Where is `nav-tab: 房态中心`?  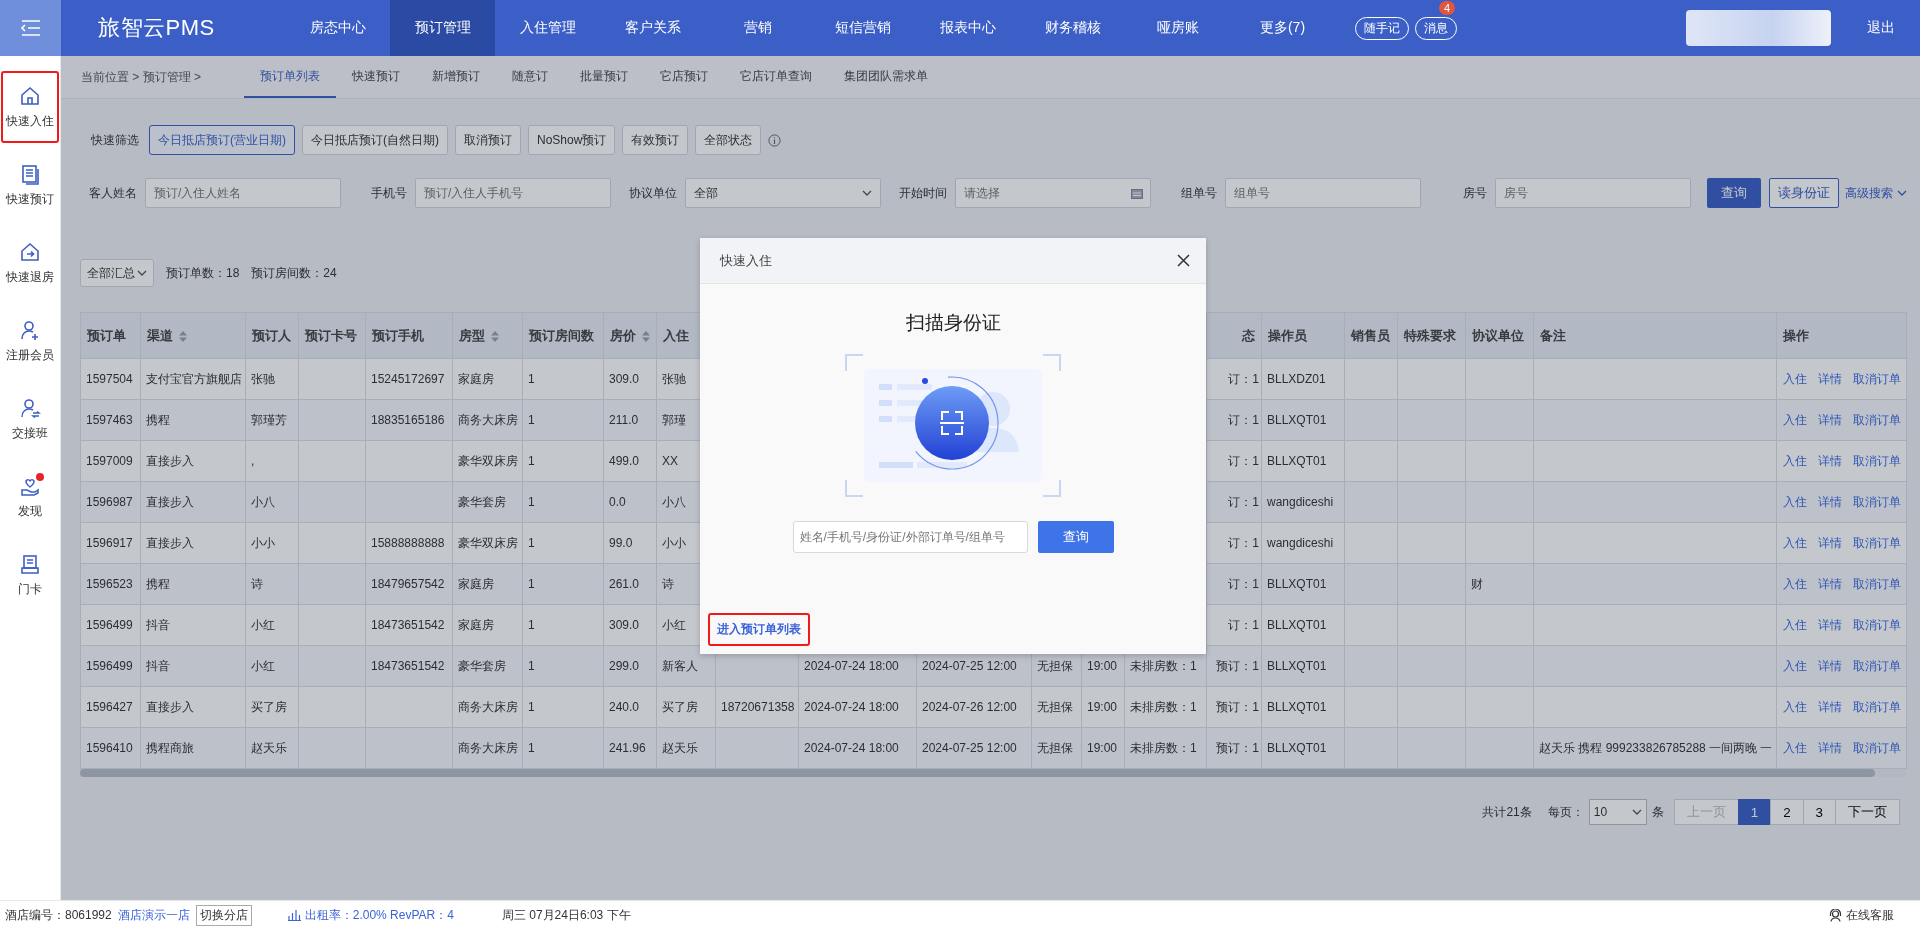
nav-tab: 房态中心 is located at coordinates (337, 28).